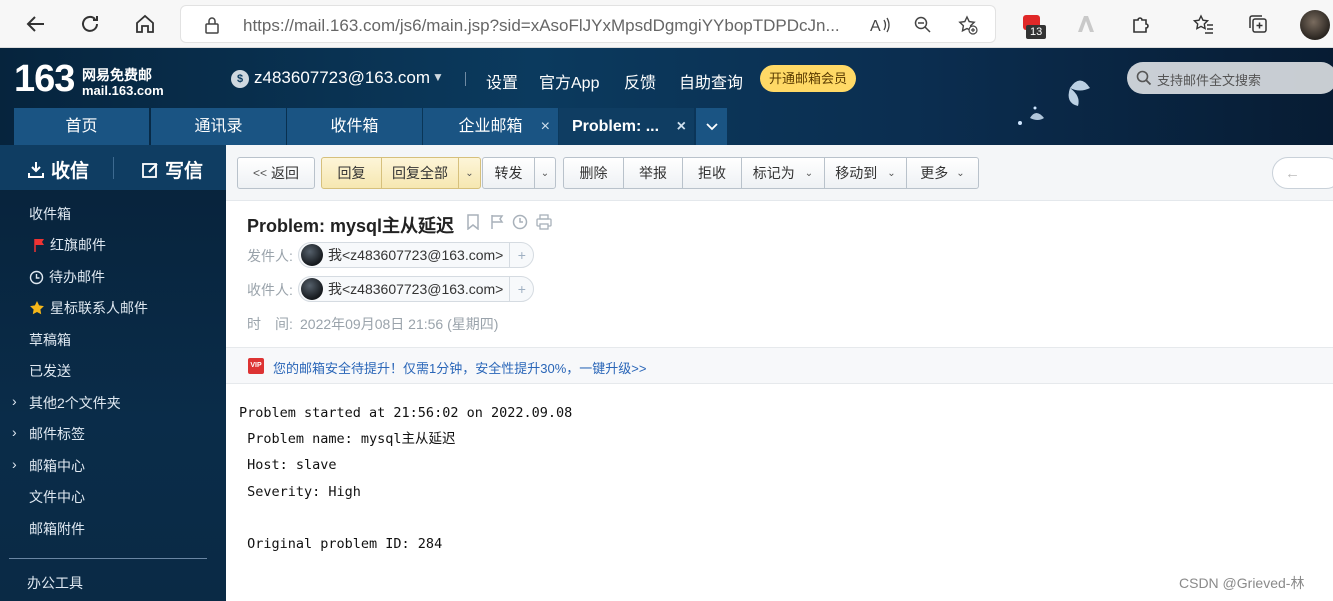 Image resolution: width=1333 pixels, height=601 pixels. I want to click on sidebar-item-starred-contacts: 星标联系人邮件, so click(88, 308).